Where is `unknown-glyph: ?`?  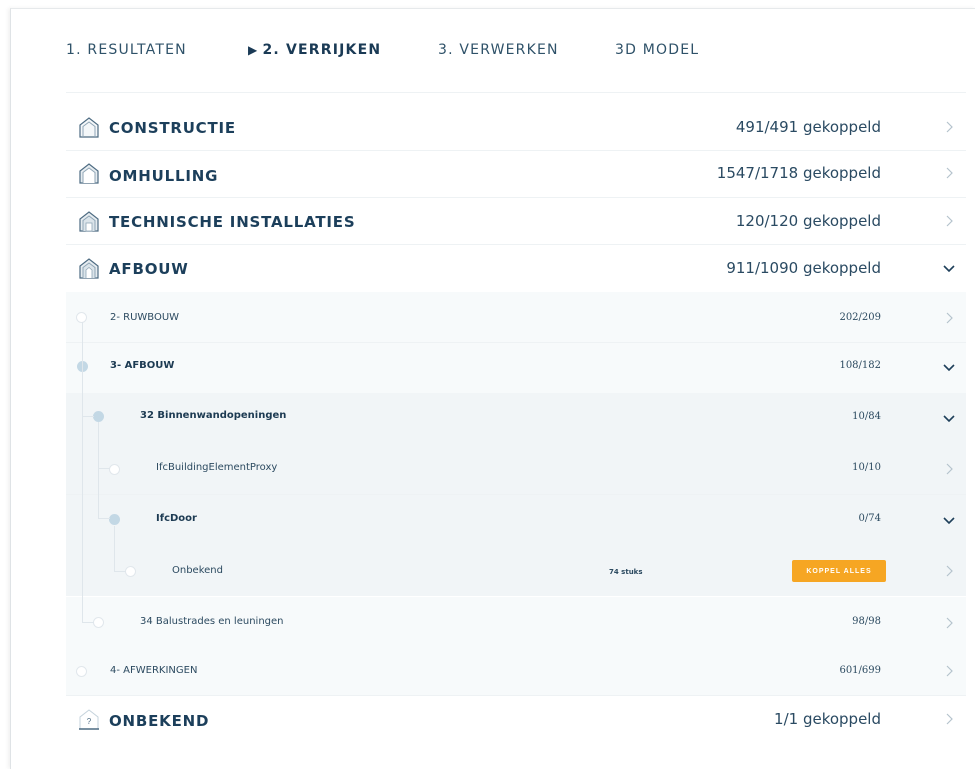 unknown-glyph: ? is located at coordinates (89, 721).